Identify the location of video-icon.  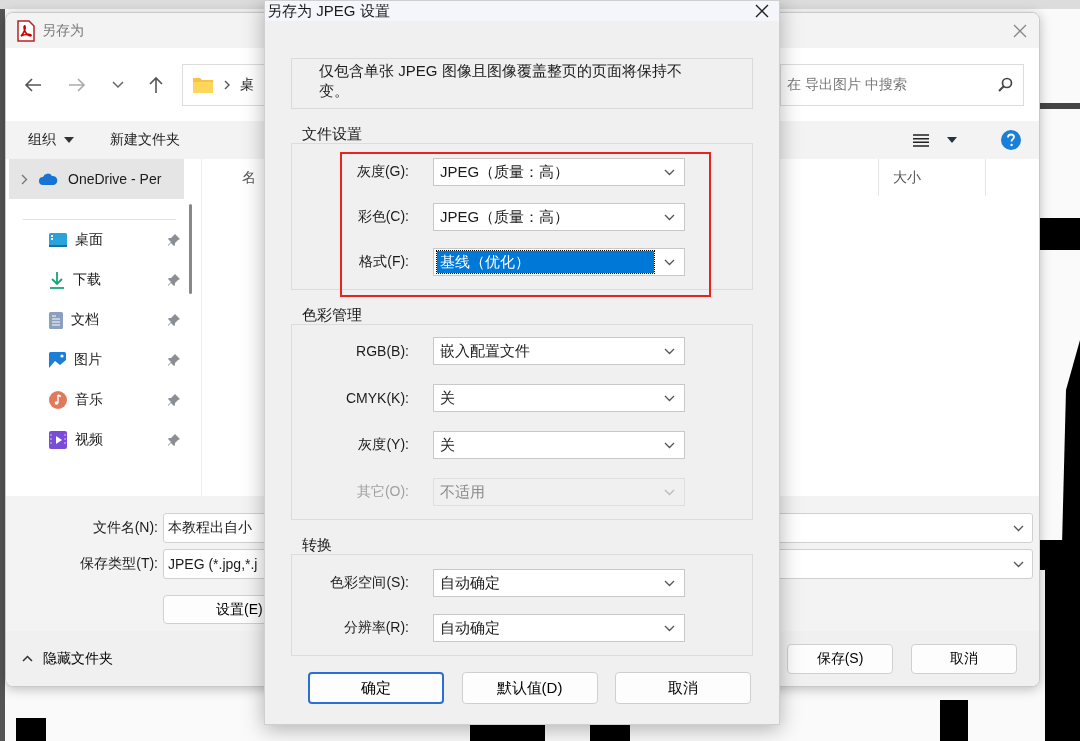
(58, 440).